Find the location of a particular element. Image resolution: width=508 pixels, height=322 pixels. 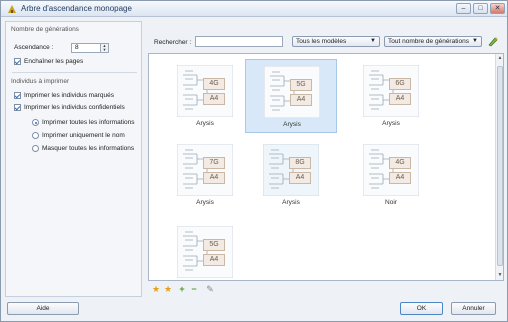

model-tile: 6G A4 Arysis is located at coordinates (391, 96).